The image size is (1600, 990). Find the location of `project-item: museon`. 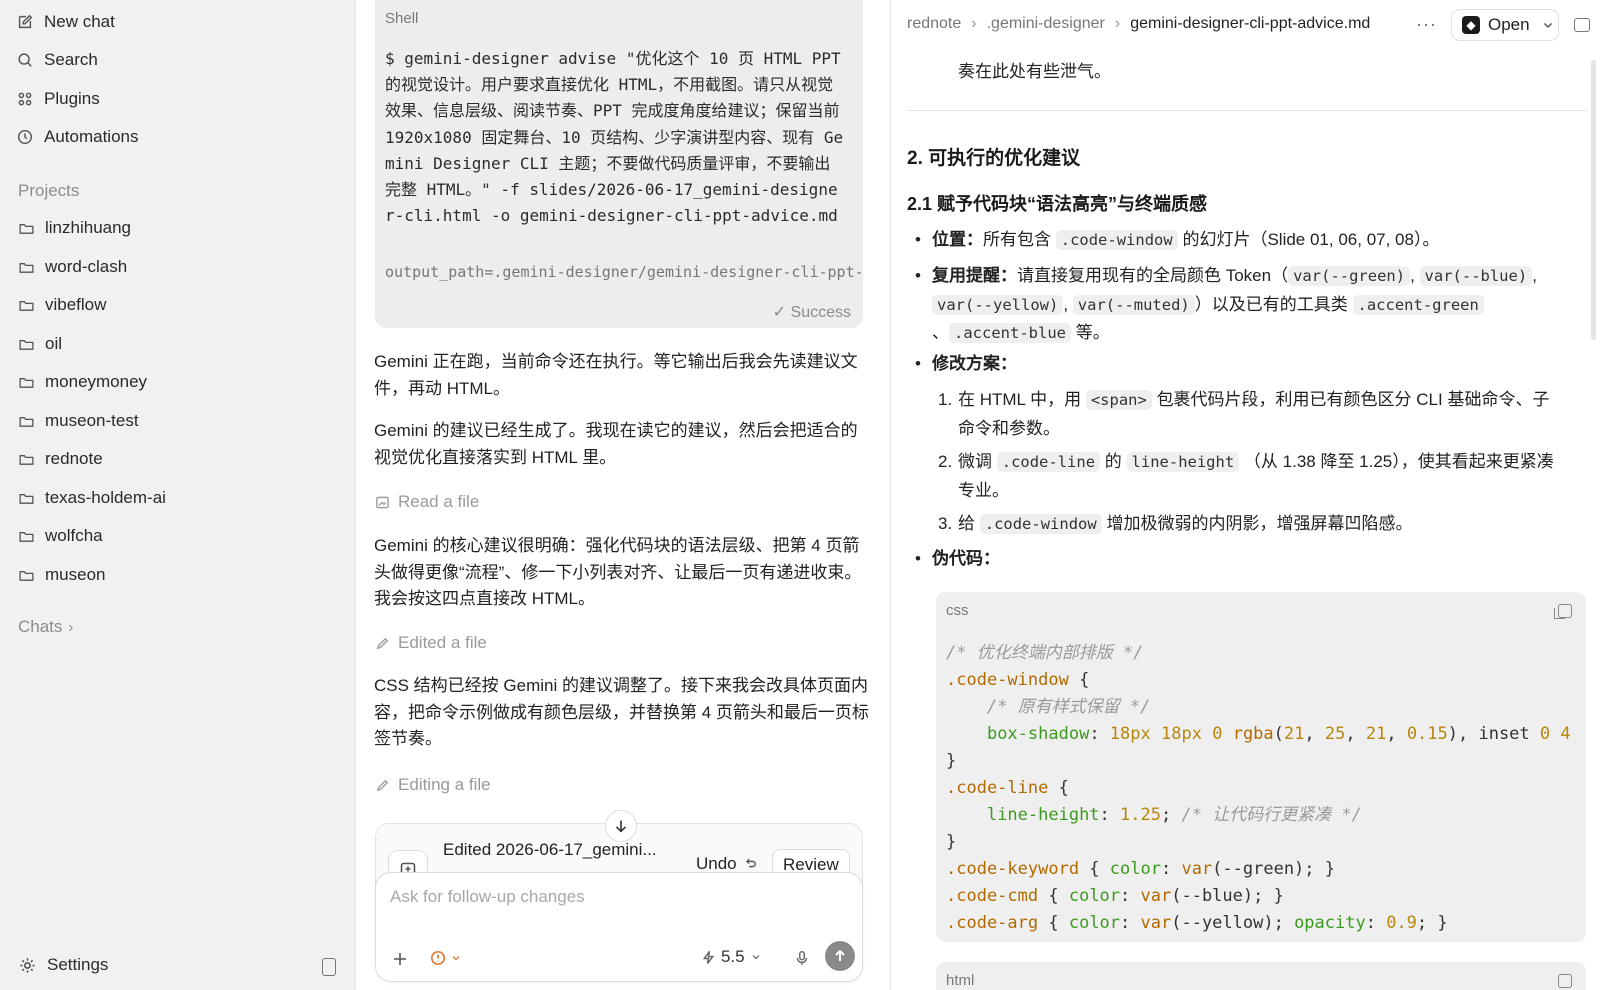

project-item: museon is located at coordinates (61, 575).